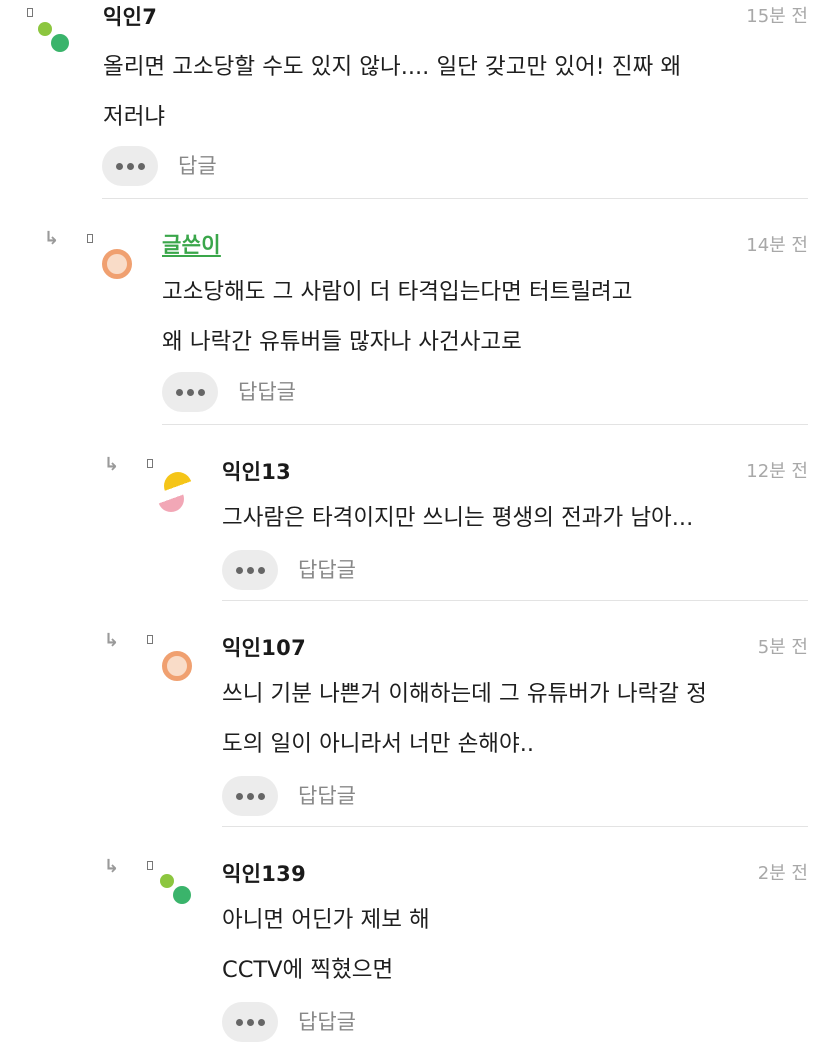 The height and width of the screenshot is (1050, 828). Describe the element at coordinates (392, 67) in the screenshot. I see `comment-text-line: 올리면 고소당할 수도 있지 않나.... 일단 갖고만 있어! 진짜 왜` at that location.